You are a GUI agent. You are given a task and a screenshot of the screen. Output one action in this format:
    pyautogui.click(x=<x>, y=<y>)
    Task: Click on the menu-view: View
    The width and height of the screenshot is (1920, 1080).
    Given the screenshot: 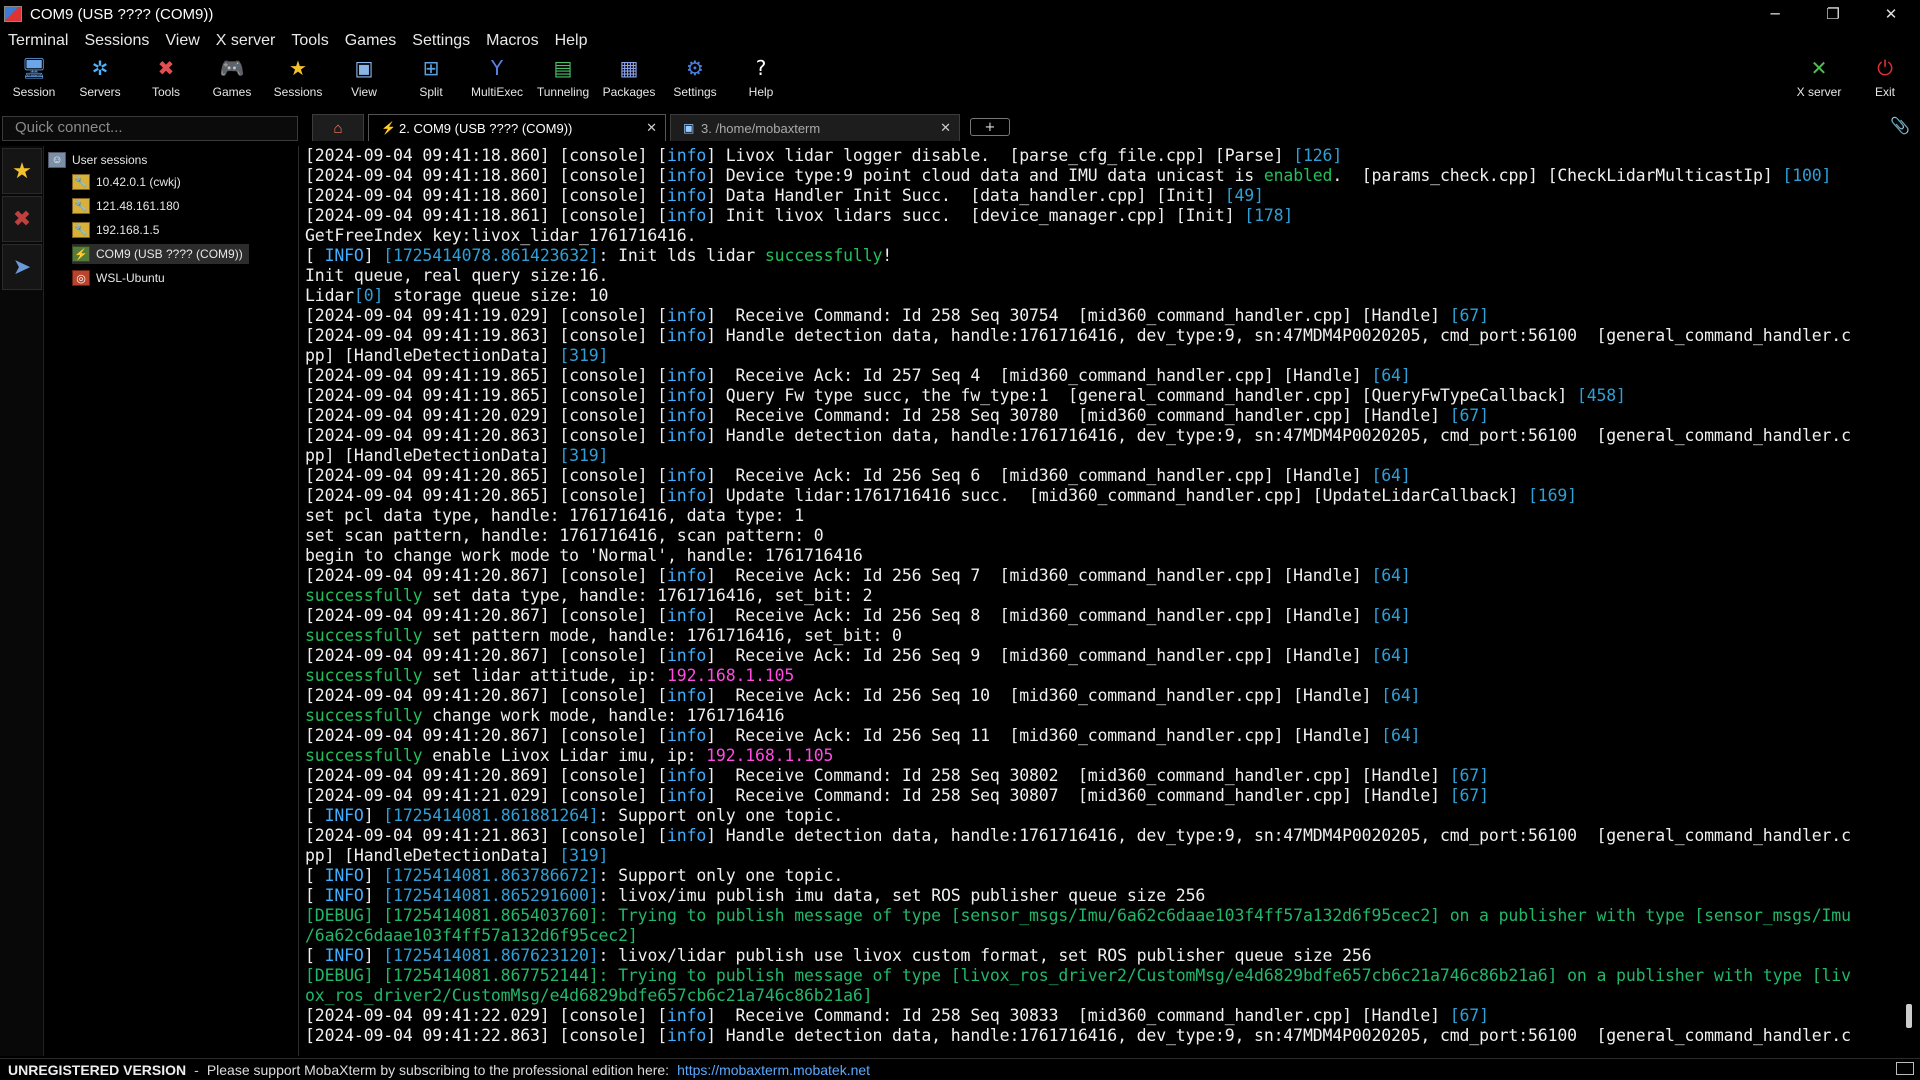 What is the action you would take?
    pyautogui.click(x=182, y=41)
    